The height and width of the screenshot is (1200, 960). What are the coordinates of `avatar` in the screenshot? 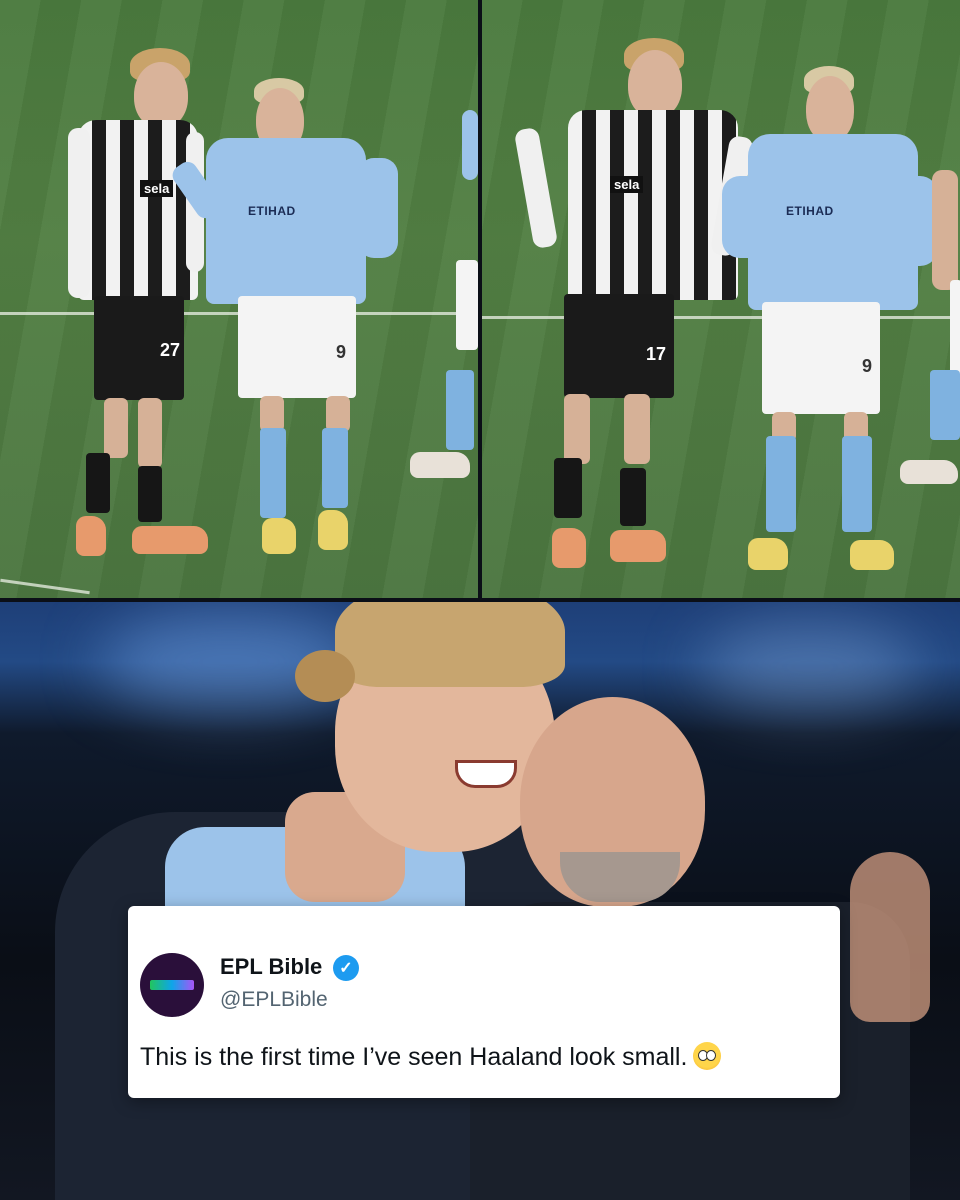 It's located at (172, 985).